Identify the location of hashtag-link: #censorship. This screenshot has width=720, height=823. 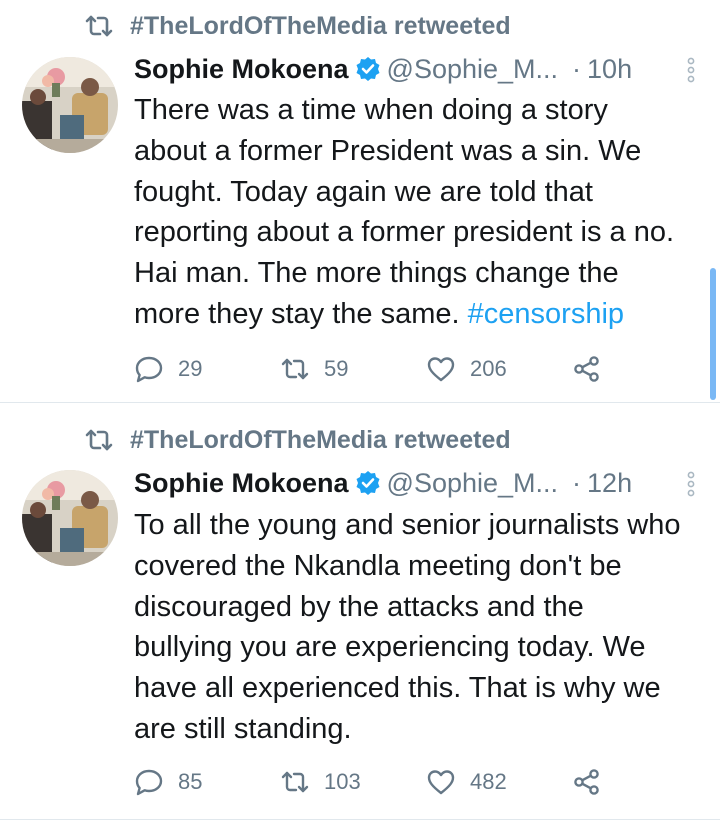
(546, 314).